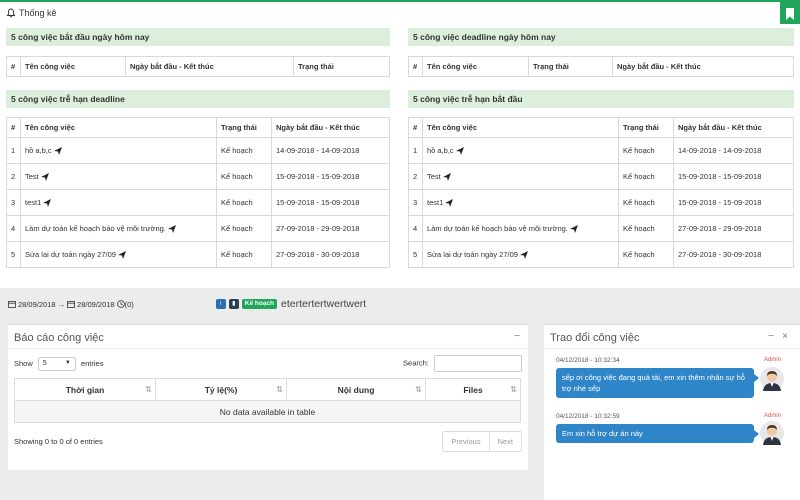 The height and width of the screenshot is (500, 800). What do you see at coordinates (465, 441) in the screenshot?
I see `previous-button: Previous` at bounding box center [465, 441].